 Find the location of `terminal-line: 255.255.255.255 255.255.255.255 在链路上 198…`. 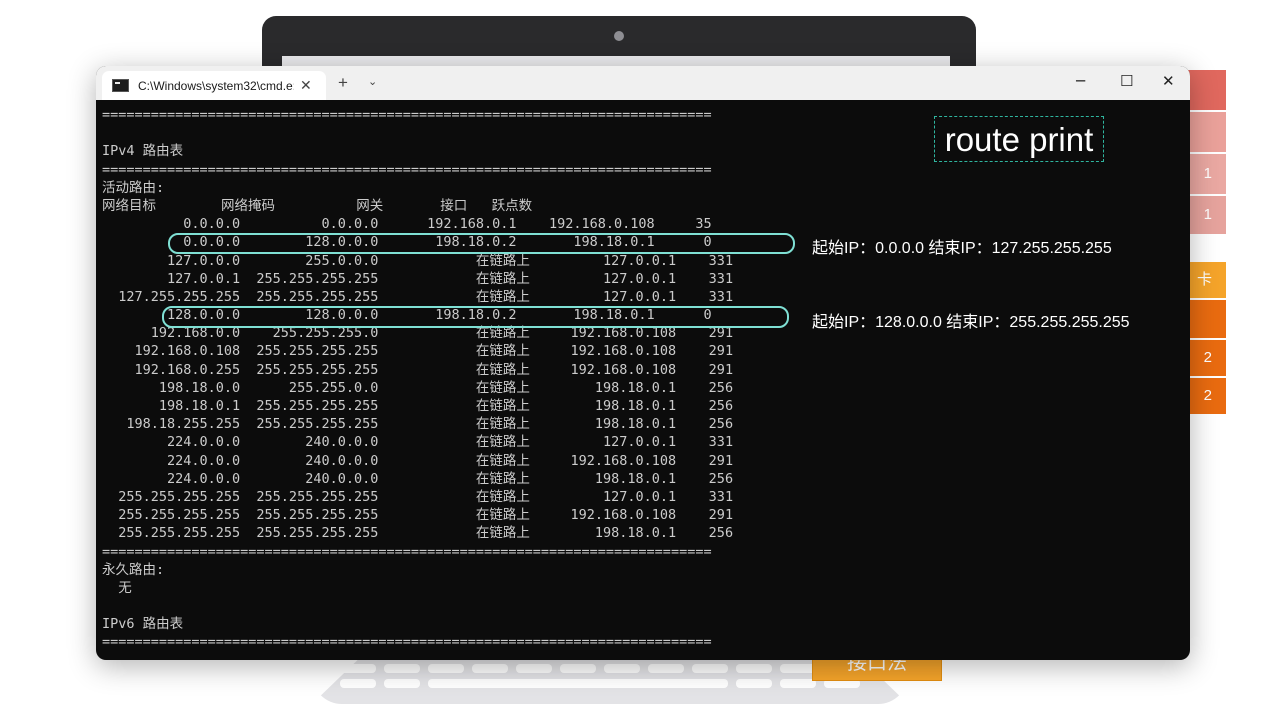

terminal-line: 255.255.255.255 255.255.255.255 在链路上 198… is located at coordinates (418, 533).